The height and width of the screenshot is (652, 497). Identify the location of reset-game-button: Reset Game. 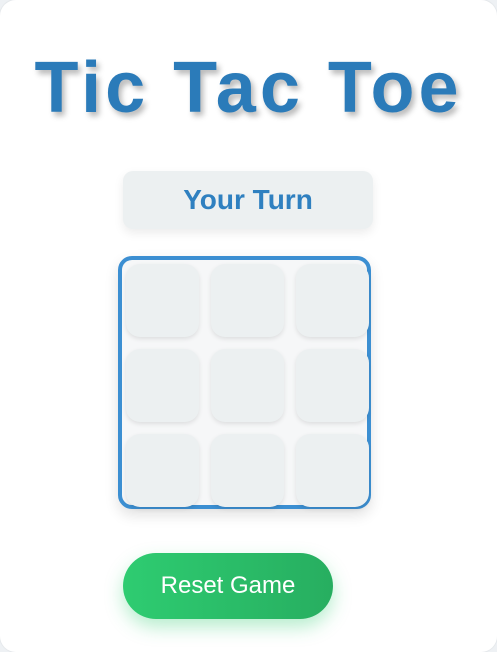
(228, 586).